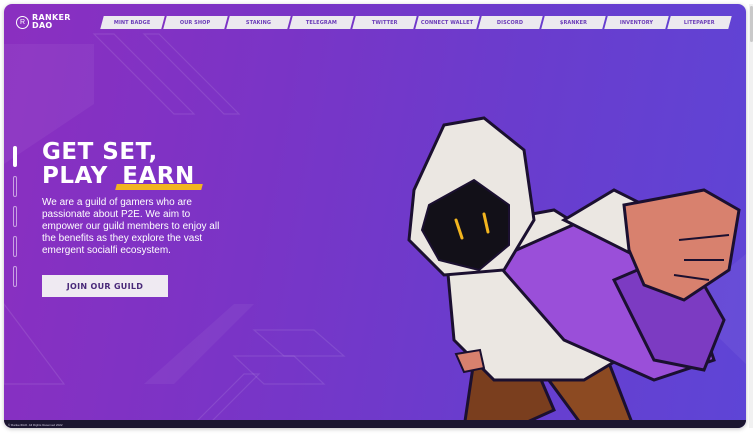 The height and width of the screenshot is (436, 754). Describe the element at coordinates (751, 24) in the screenshot. I see `page-scrollbar-thumb` at that location.